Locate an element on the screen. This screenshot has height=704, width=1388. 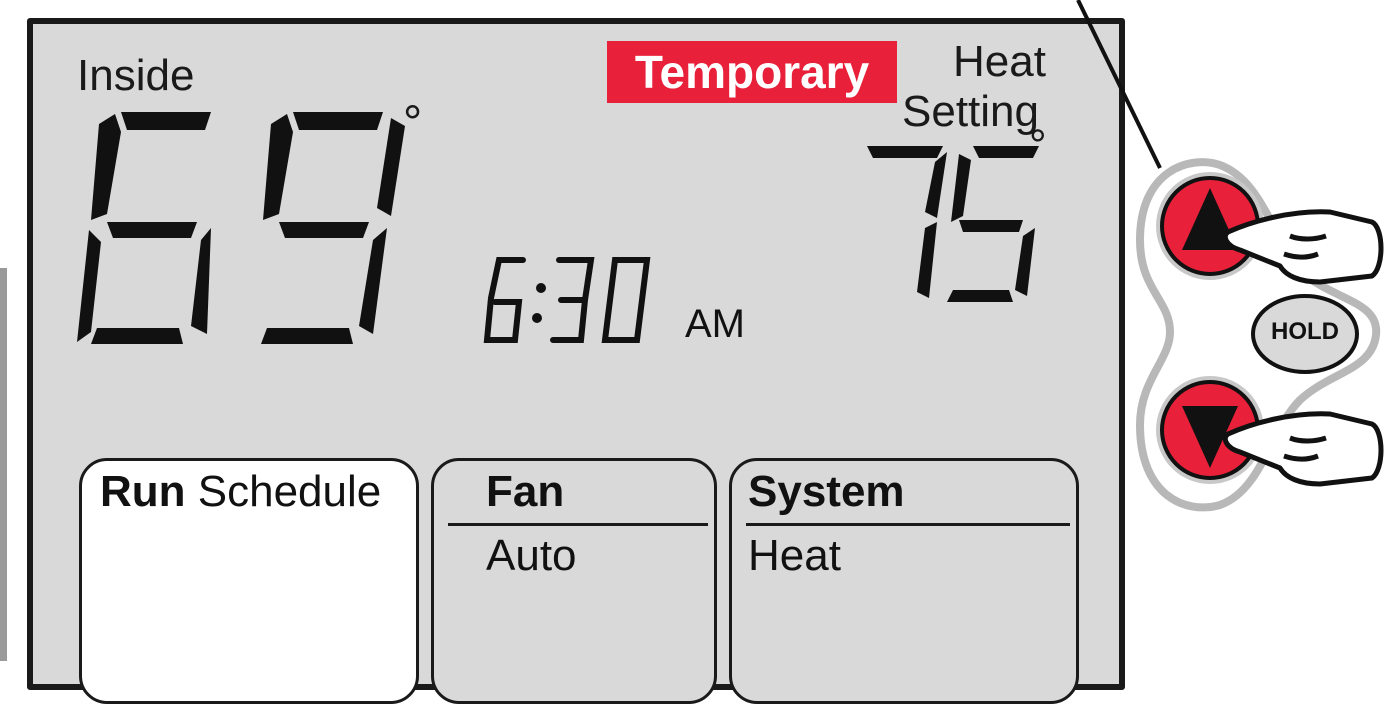
temporary-badge: Temporary is located at coordinates (752, 72).